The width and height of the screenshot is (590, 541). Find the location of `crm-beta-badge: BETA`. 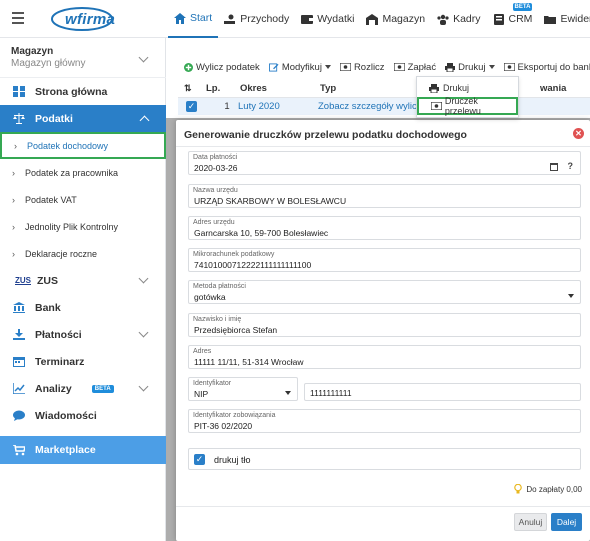

crm-beta-badge: BETA is located at coordinates (522, 7).